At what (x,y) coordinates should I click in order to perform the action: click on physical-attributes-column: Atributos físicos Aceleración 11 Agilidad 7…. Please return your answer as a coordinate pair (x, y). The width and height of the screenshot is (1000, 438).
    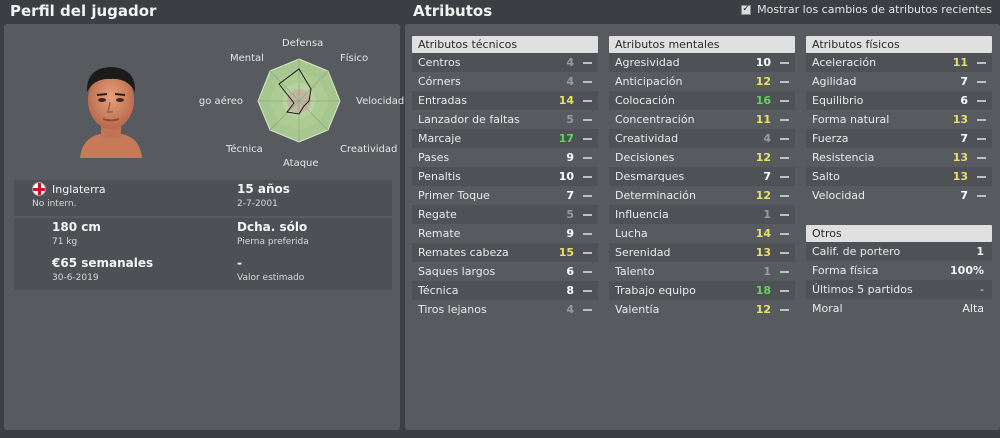
    Looking at the image, I should click on (899, 120).